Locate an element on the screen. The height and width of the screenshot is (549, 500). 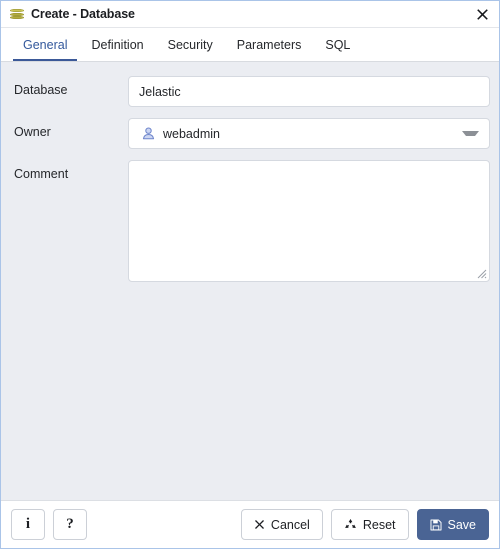
footer-left-group: i ? is located at coordinates (49, 524).